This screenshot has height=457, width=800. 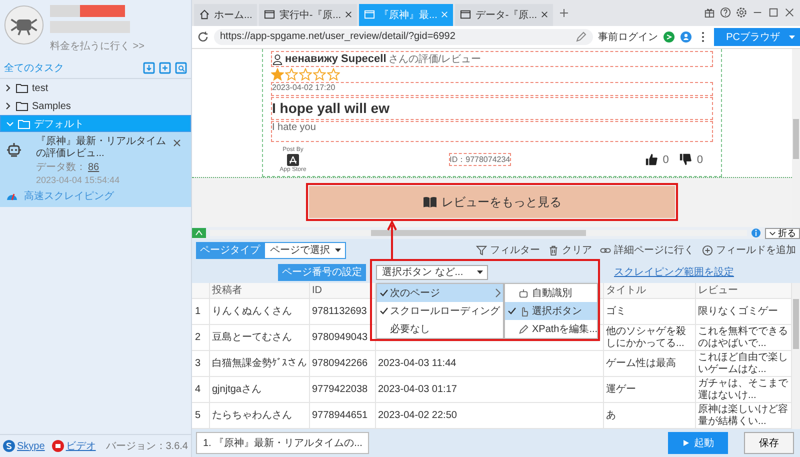 What do you see at coordinates (650, 312) in the screenshot?
I see `table-cell: ゴミ` at bounding box center [650, 312].